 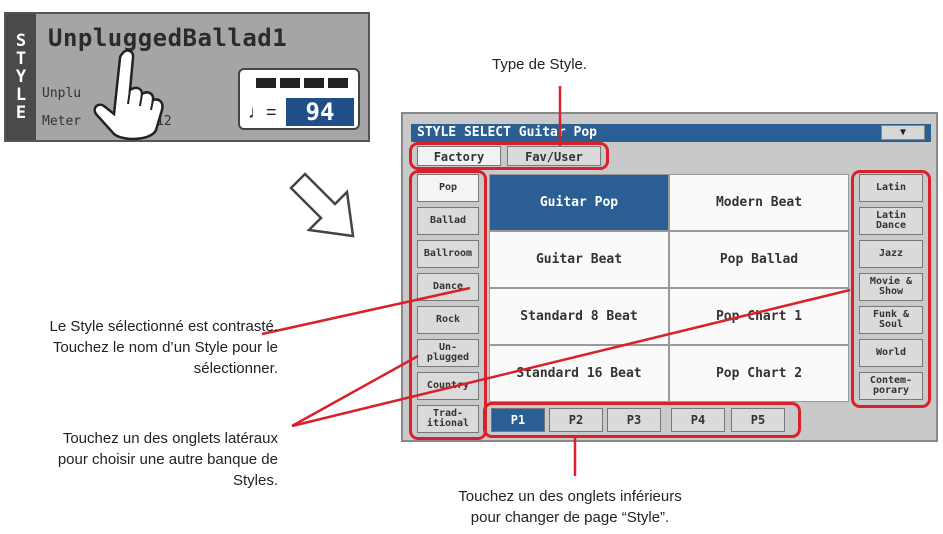 I want to click on annotation-line: Touchez un des onglets latéraux, so click(x=170, y=438).